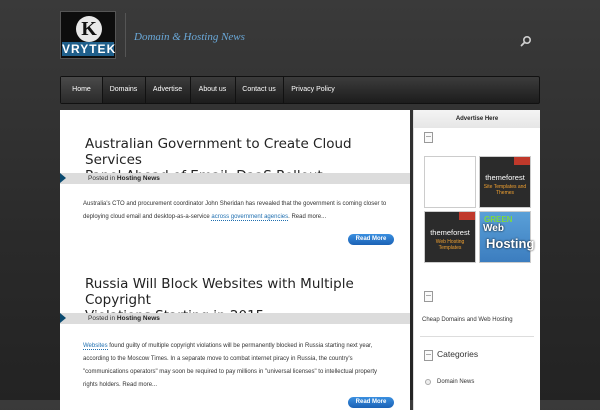  Describe the element at coordinates (526, 41) in the screenshot. I see `search-icon` at that location.